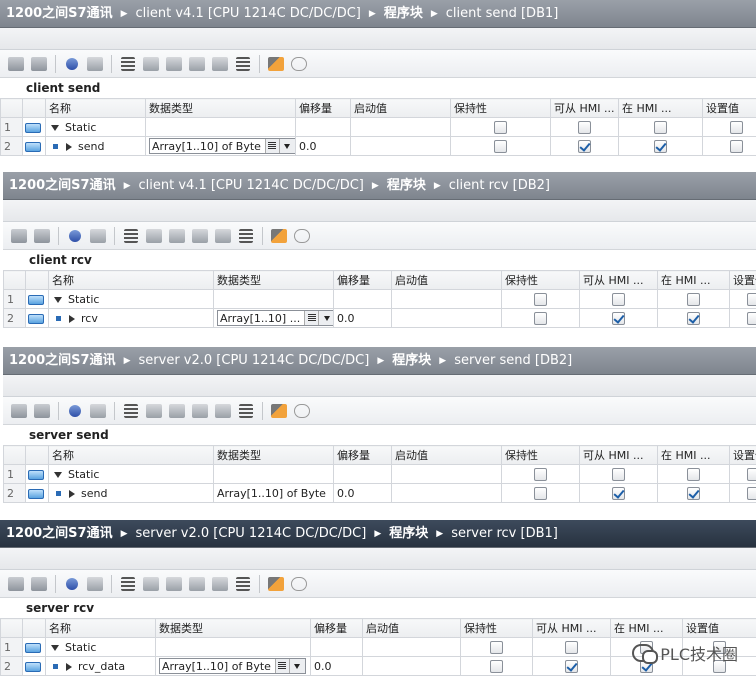 This screenshot has height=687, width=756. What do you see at coordinates (233, 666) in the screenshot?
I see `type-cell: Array[1..10] of Byte` at bounding box center [233, 666].